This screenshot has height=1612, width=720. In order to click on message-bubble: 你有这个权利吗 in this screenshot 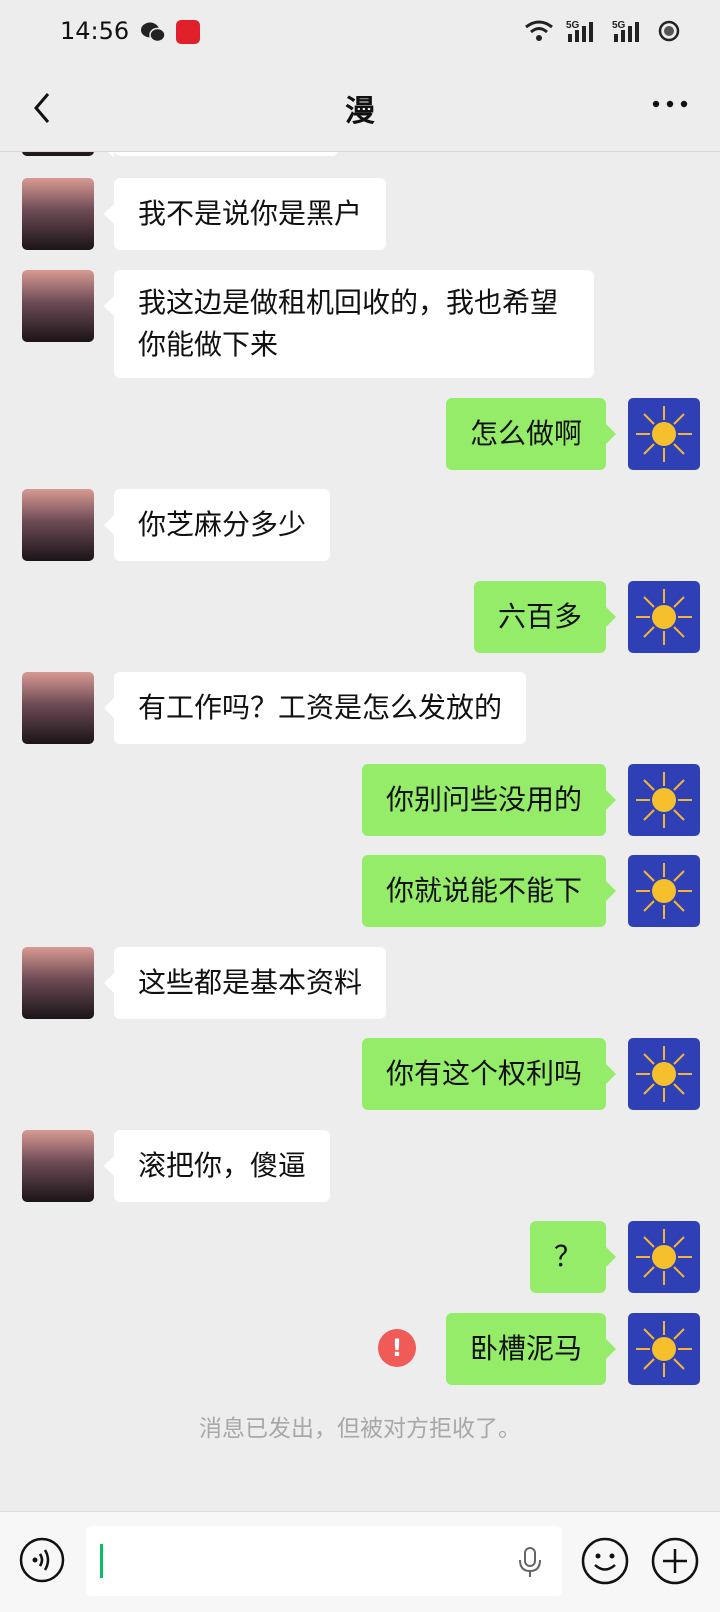, I will do `click(489, 1074)`.